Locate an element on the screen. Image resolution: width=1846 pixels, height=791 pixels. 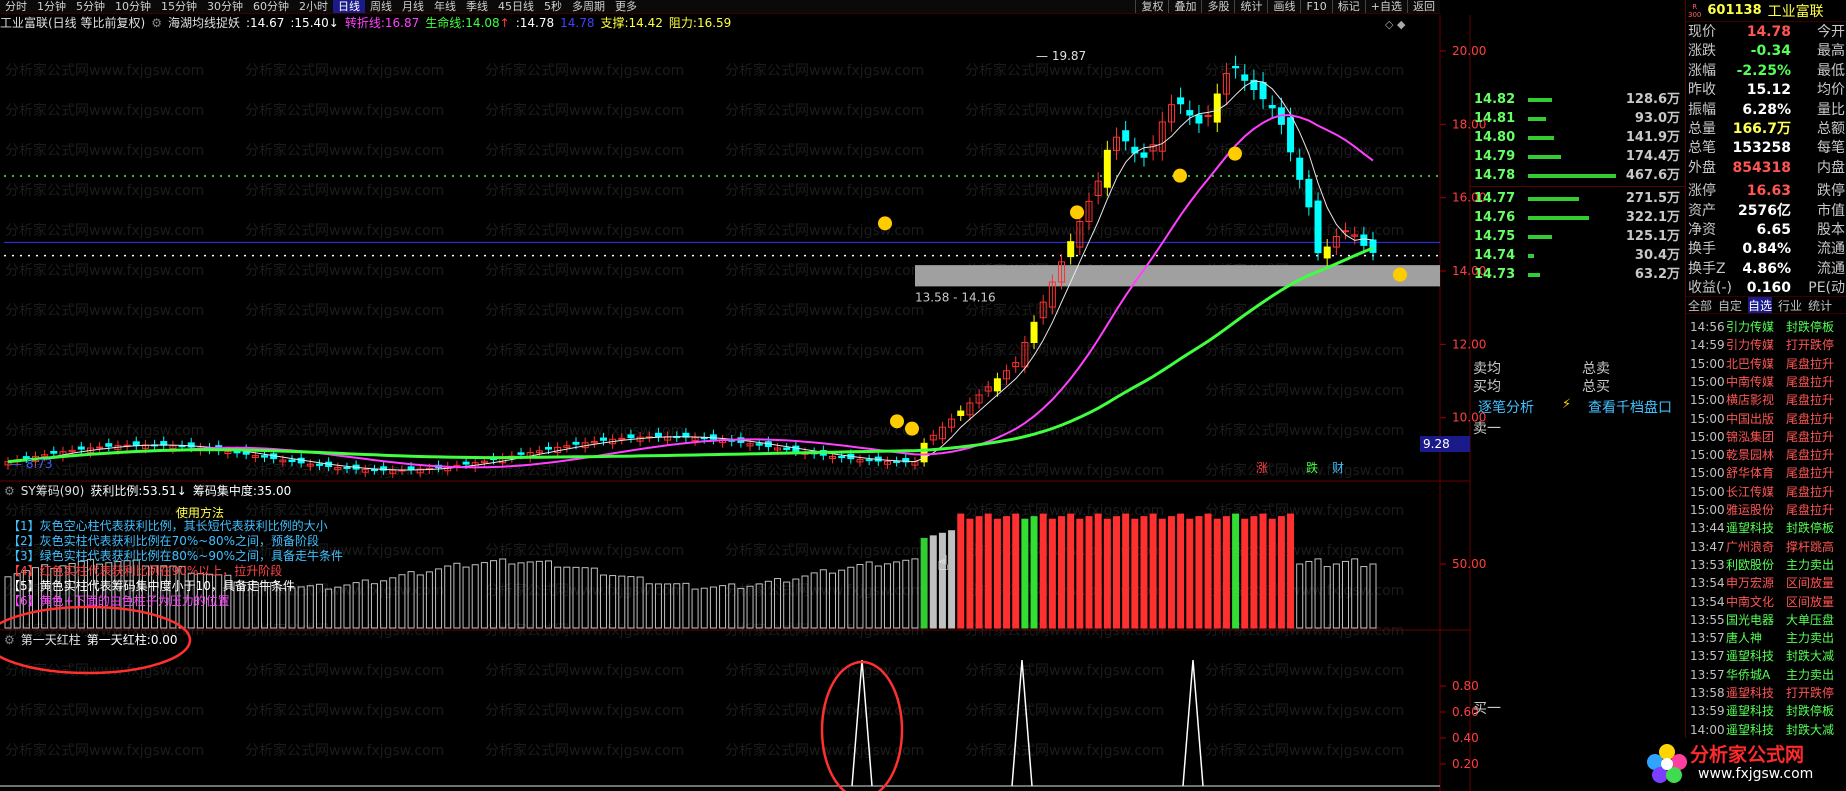
alert-tick-row: 13:57 华侨城A 主力卖出 is located at coordinates (1768, 675).